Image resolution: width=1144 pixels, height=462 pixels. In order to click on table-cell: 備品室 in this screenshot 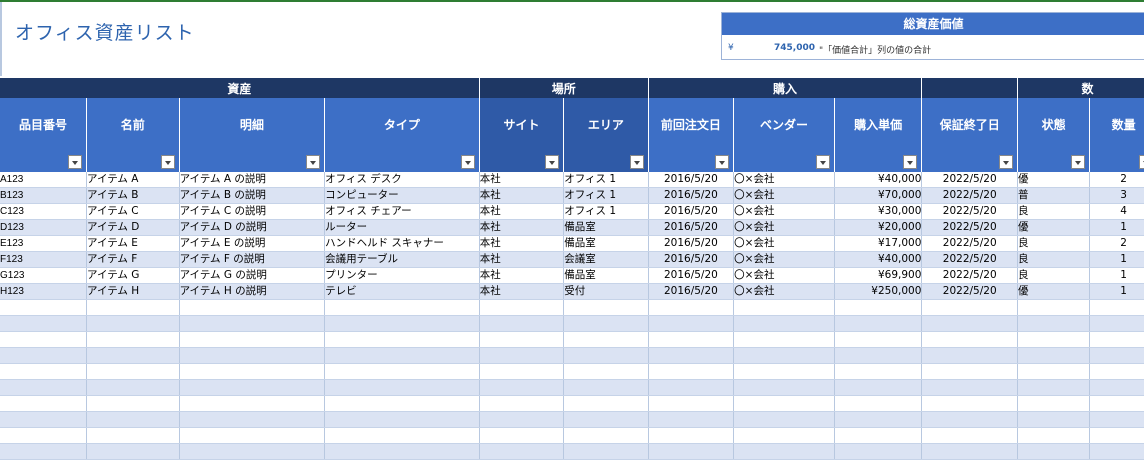, I will do `click(606, 243)`.